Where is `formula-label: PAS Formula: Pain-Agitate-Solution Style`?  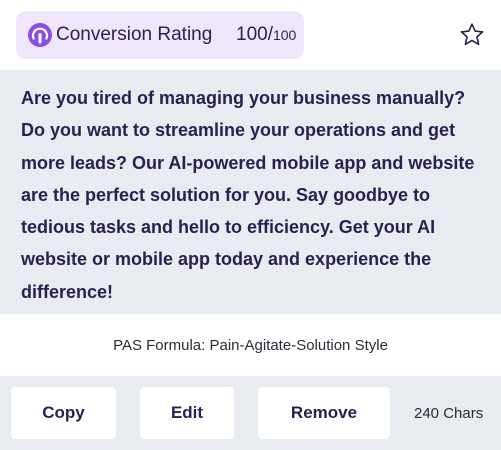
formula-label: PAS Formula: Pain-Agitate-Solution Style is located at coordinates (250, 345).